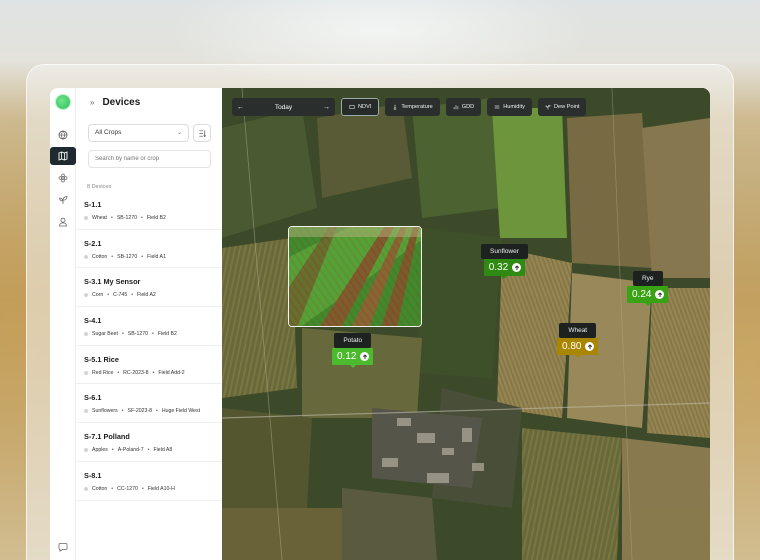 This screenshot has width=760, height=560. Describe the element at coordinates (63, 156) in the screenshot. I see `map-icon` at that location.